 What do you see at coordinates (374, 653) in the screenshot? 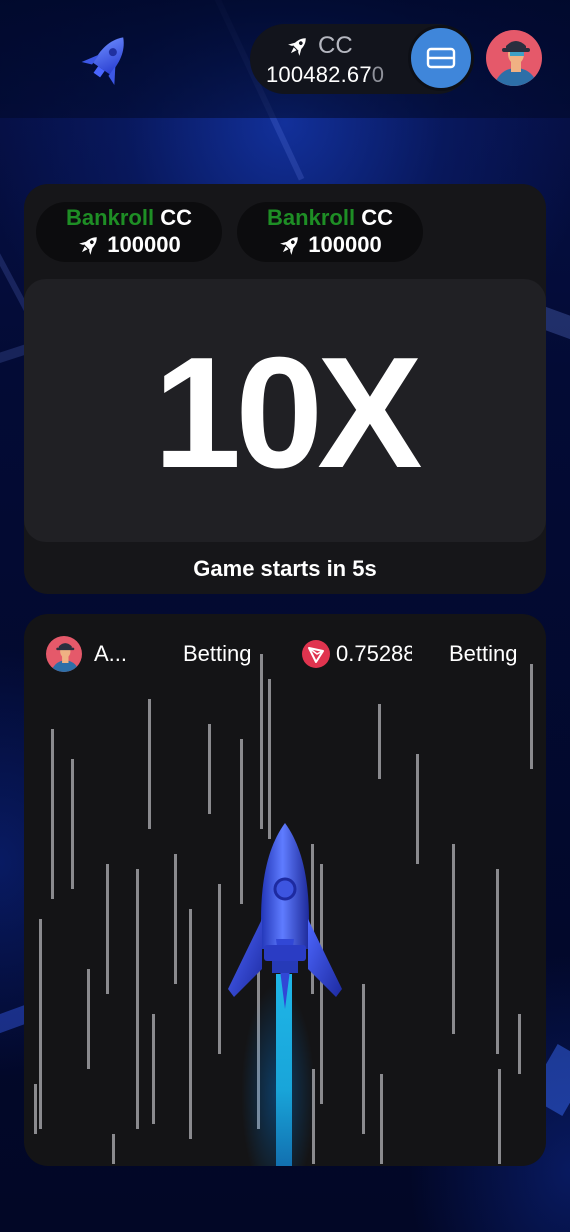
I see `bet-amount: 0.75288` at bounding box center [374, 653].